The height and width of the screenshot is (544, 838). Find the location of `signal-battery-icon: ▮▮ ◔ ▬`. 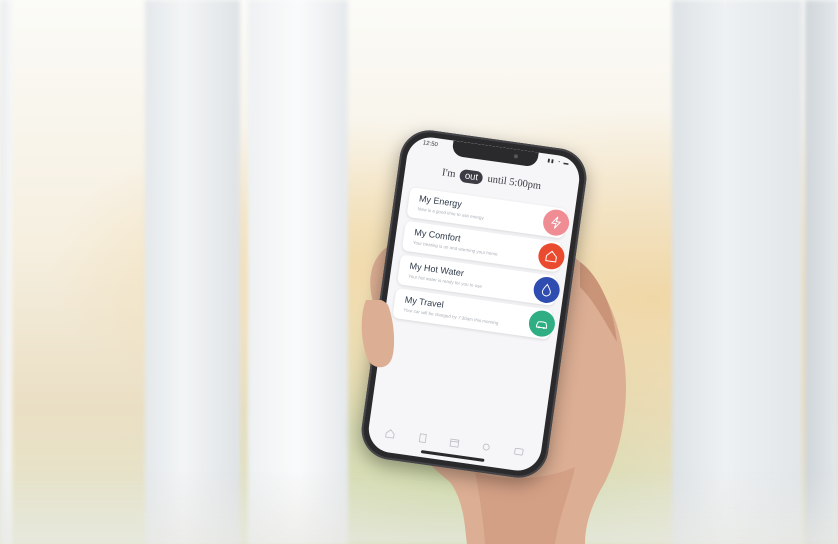

signal-battery-icon: ▮▮ ◔ ▬ is located at coordinates (558, 162).